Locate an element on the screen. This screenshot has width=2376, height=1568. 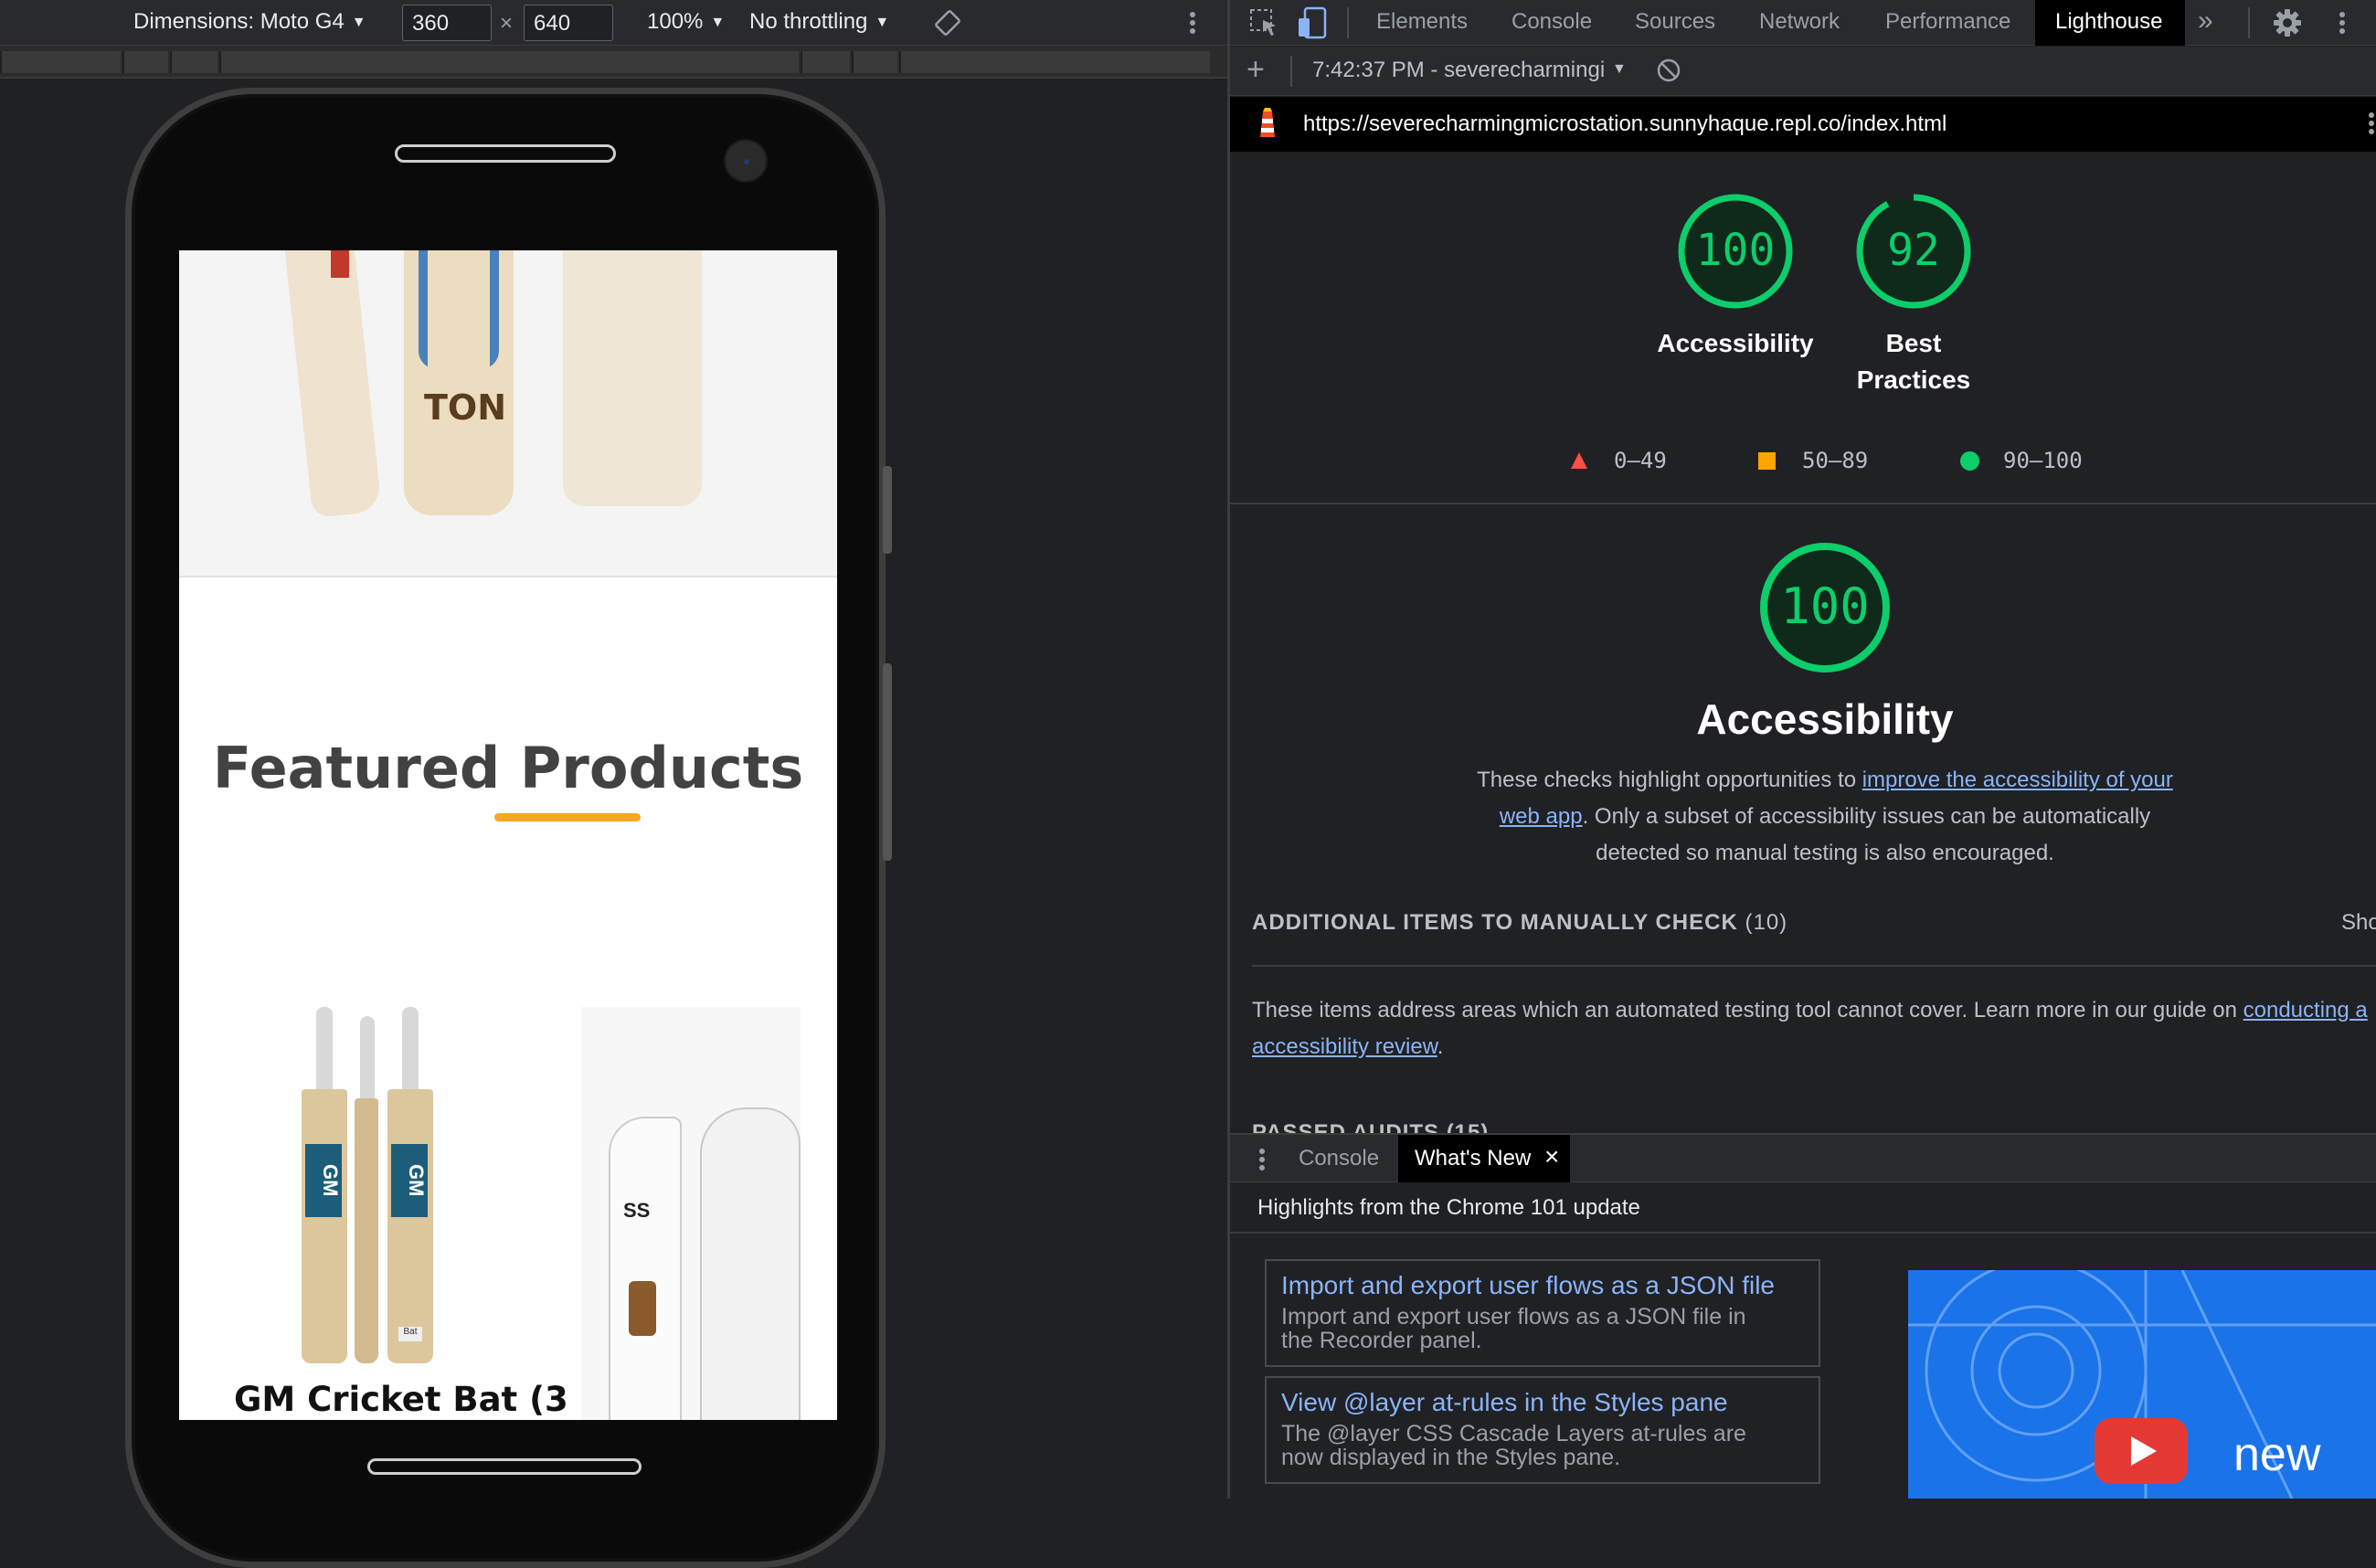
section-title: Featured Products is located at coordinates (508, 768).